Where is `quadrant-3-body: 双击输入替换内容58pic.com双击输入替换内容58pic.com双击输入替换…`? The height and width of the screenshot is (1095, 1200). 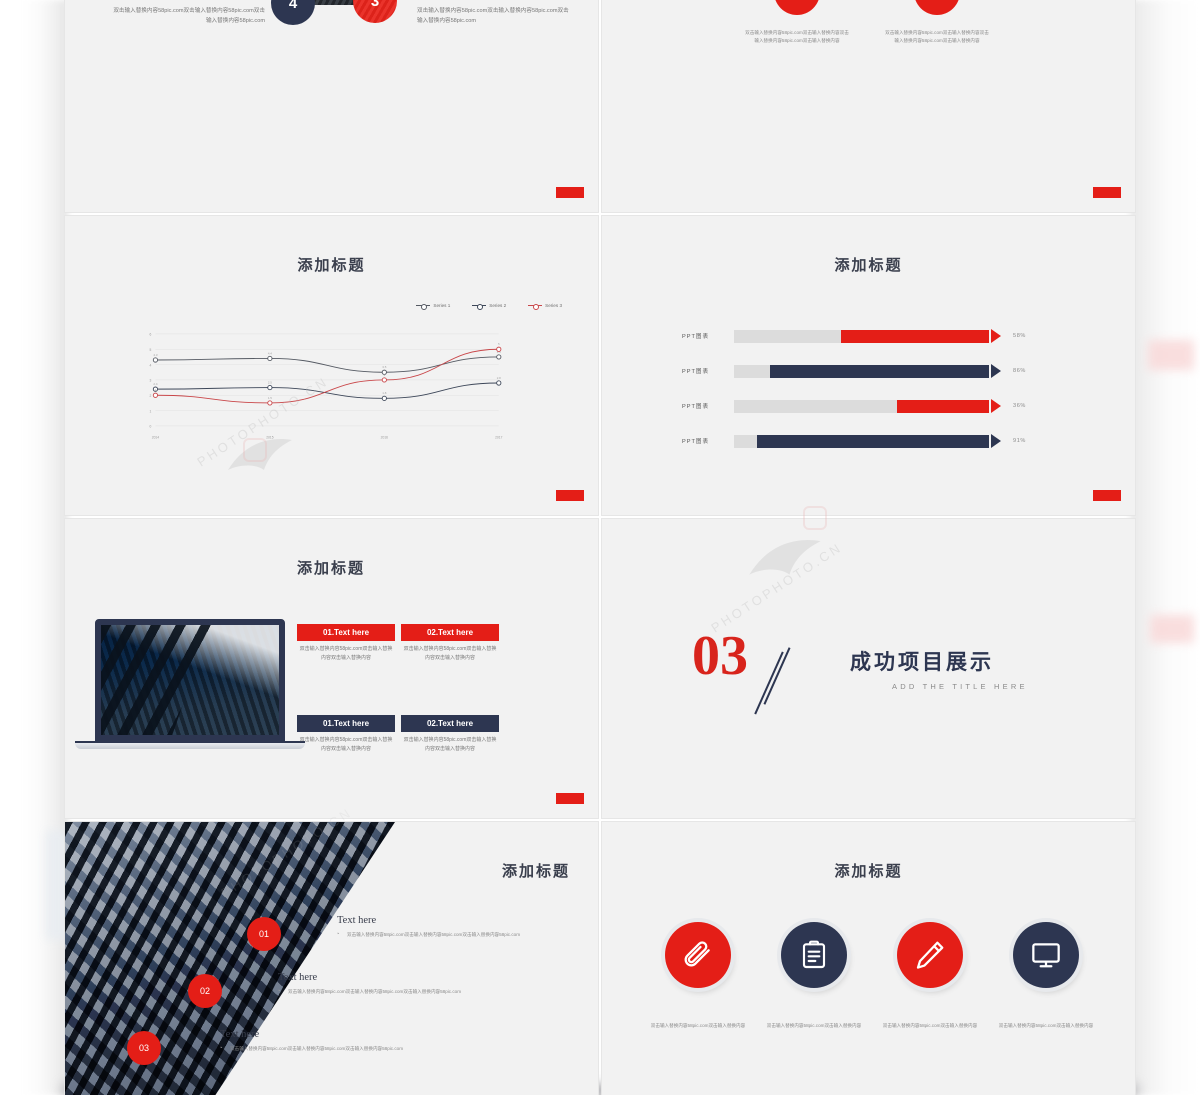
quadrant-3-body: 双击输入替换内容58pic.com双击输入替换内容58pic.com双击输入替换… is located at coordinates (189, 16).